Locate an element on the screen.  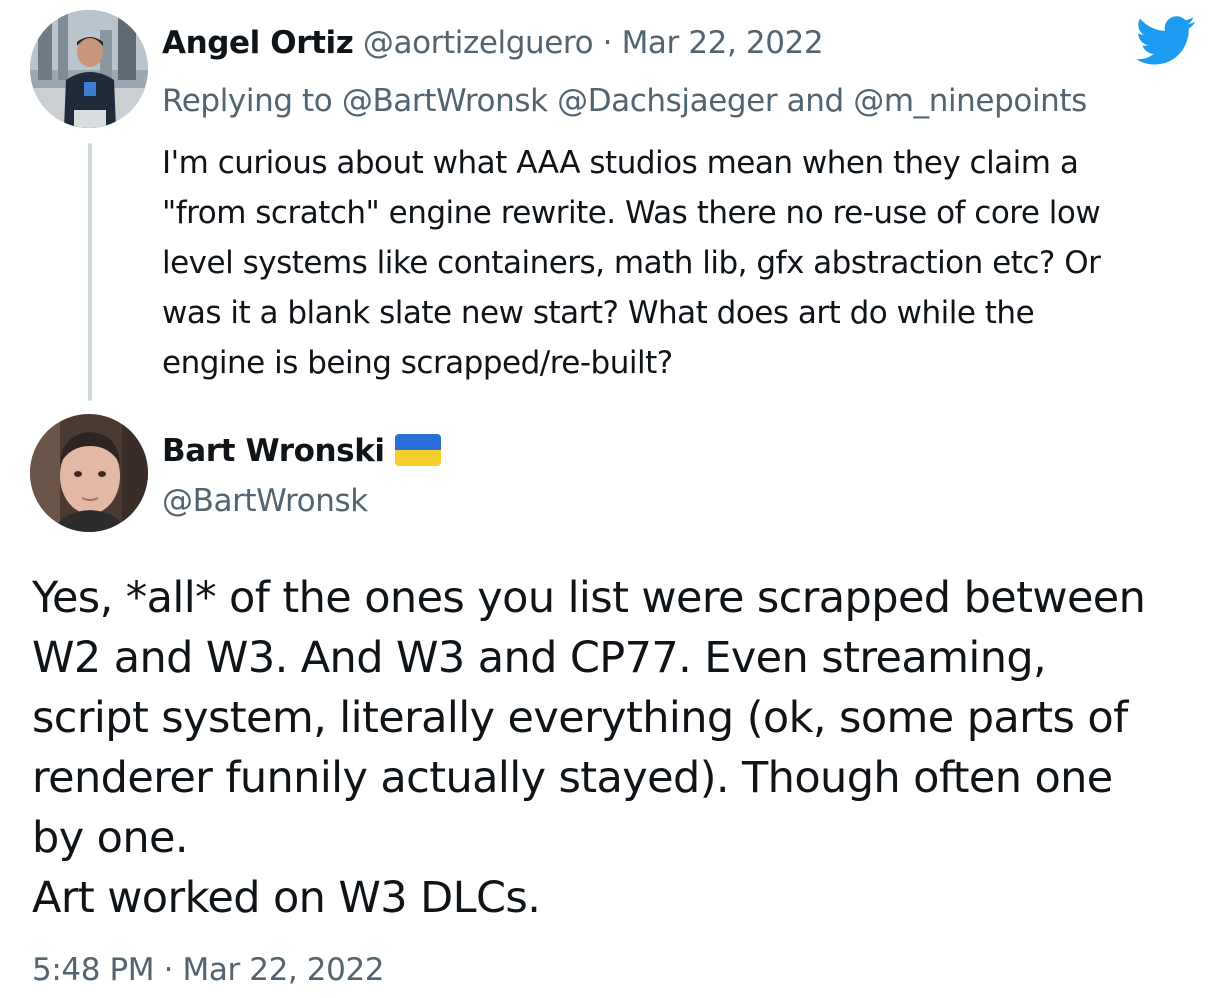
main-author-name: Bart Wronski is located at coordinates (273, 451).